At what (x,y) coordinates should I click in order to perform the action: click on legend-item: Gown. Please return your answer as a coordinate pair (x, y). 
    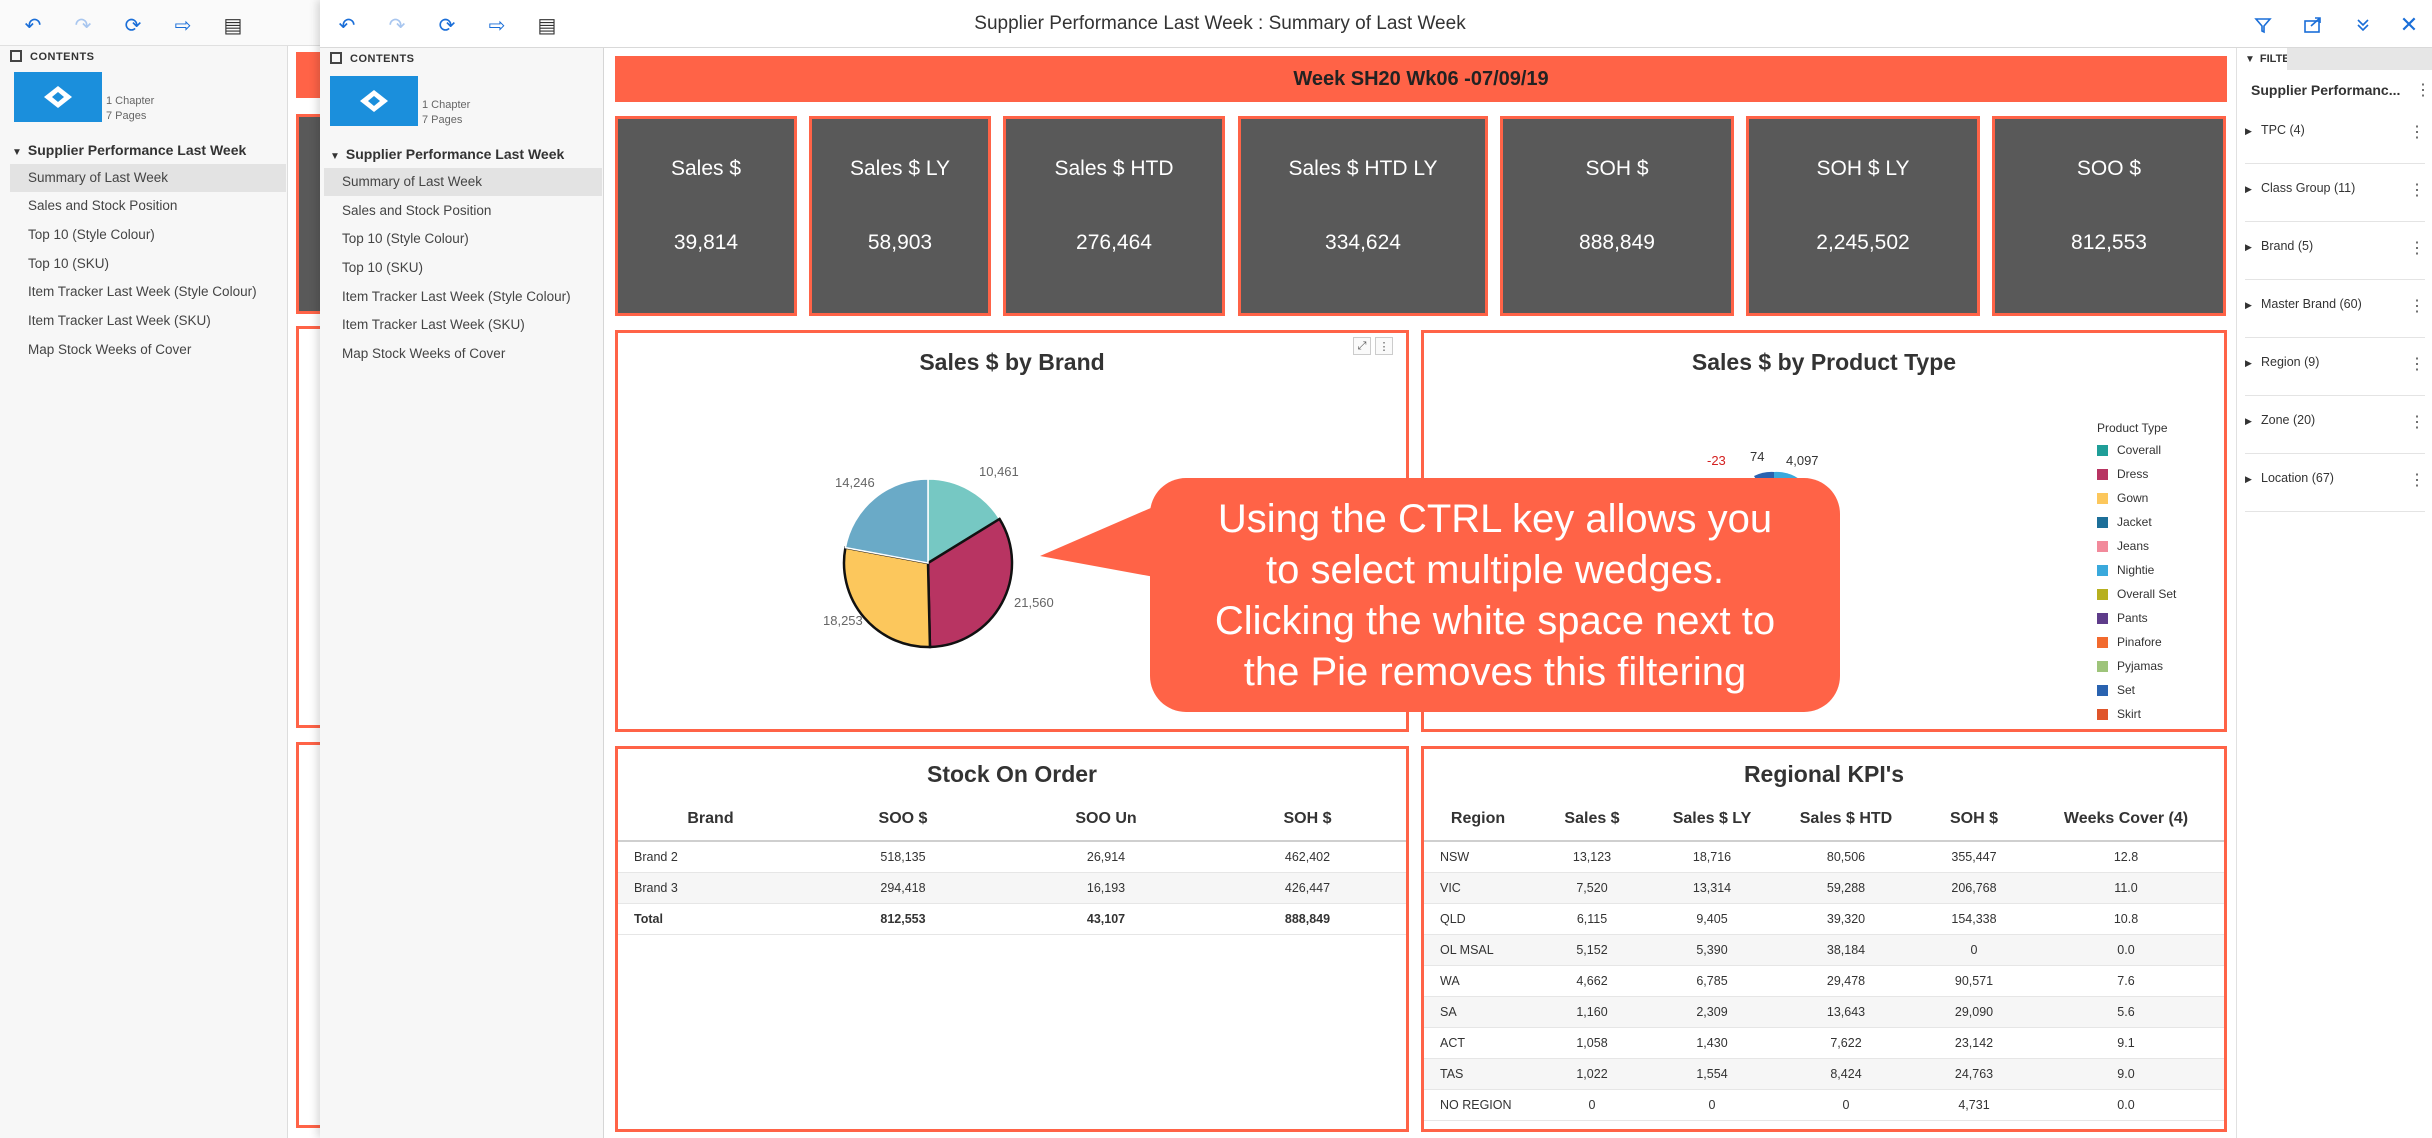
    Looking at the image, I should click on (2122, 498).